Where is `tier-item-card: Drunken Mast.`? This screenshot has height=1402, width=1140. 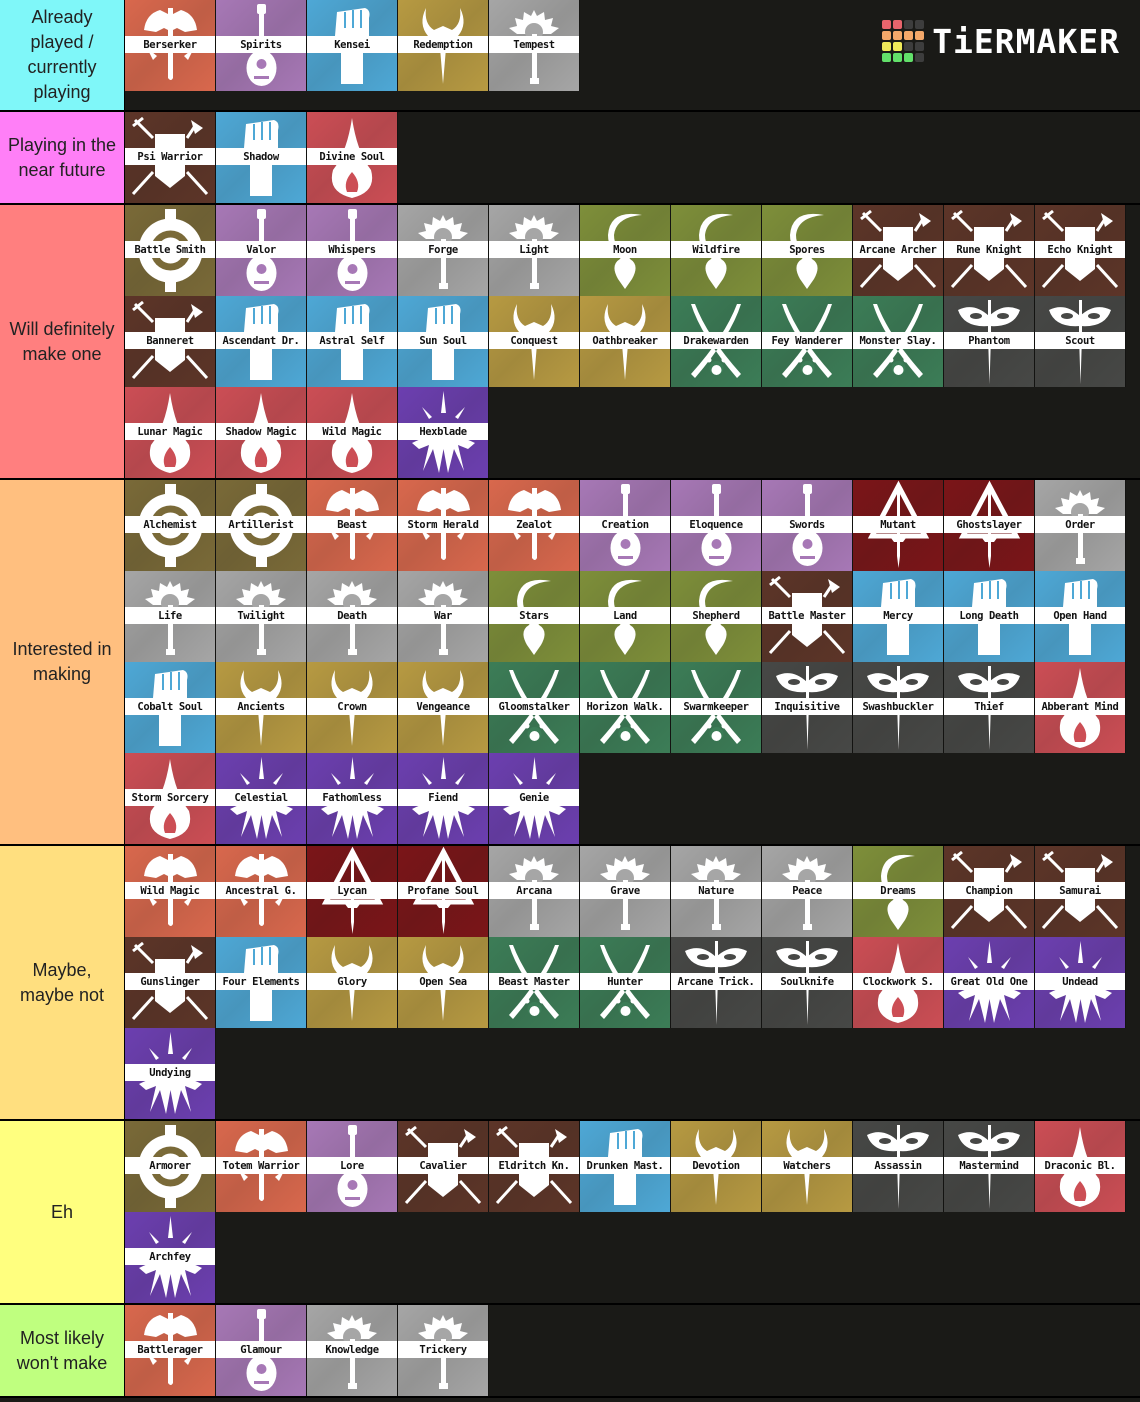 tier-item-card: Drunken Mast. is located at coordinates (625, 1166).